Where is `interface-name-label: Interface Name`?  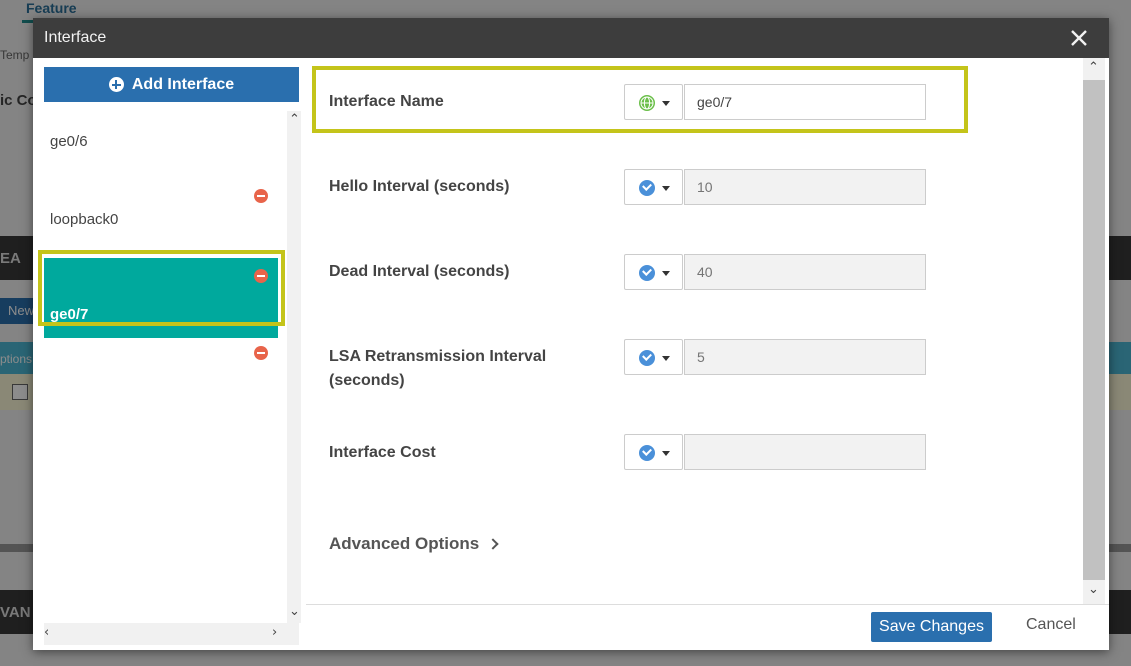 interface-name-label: Interface Name is located at coordinates (386, 101).